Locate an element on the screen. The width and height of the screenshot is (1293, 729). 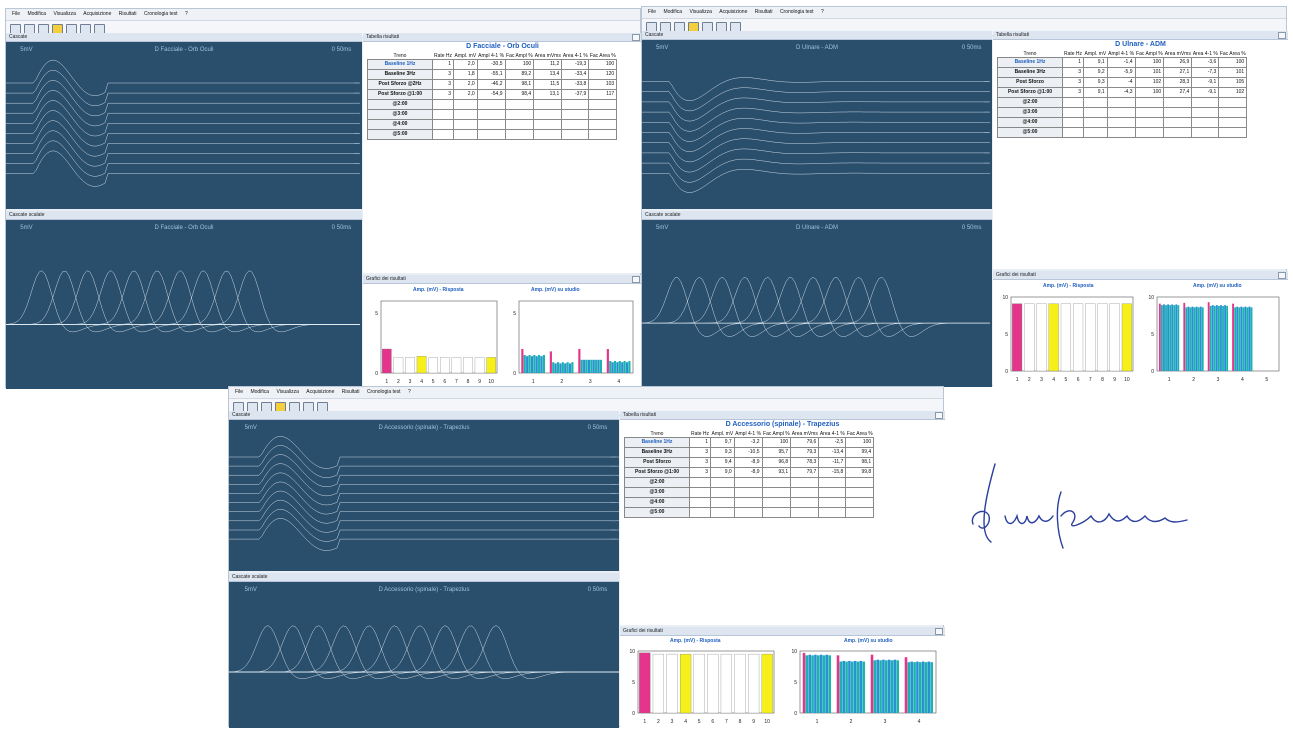
response-chart-title: Amp. (mV) - Risposta is located at coordinates (1068, 286).